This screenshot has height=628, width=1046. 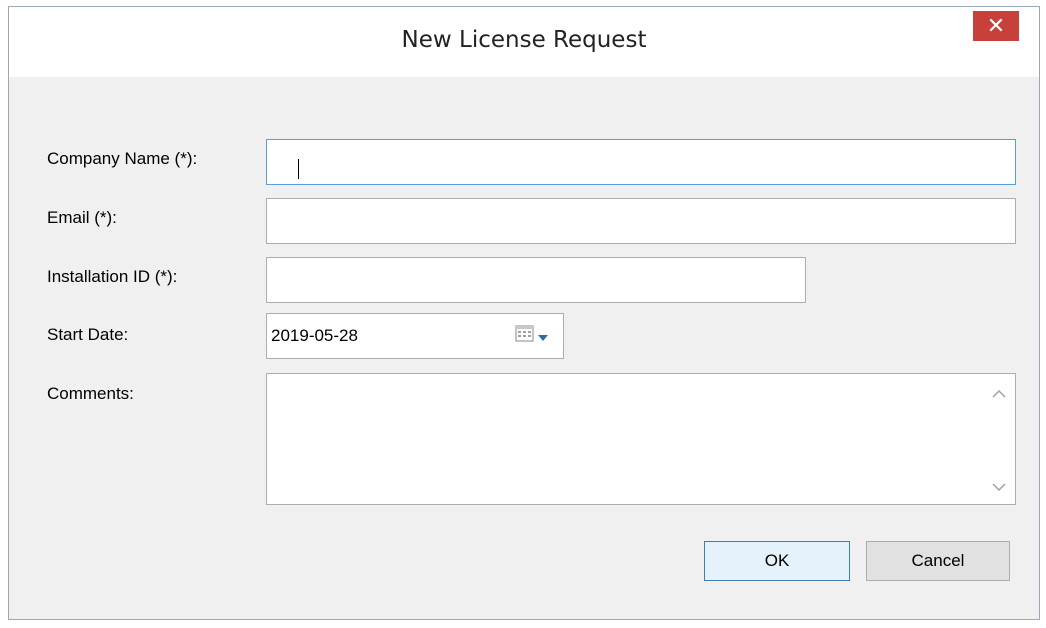 What do you see at coordinates (641, 162) in the screenshot?
I see `company-name-input` at bounding box center [641, 162].